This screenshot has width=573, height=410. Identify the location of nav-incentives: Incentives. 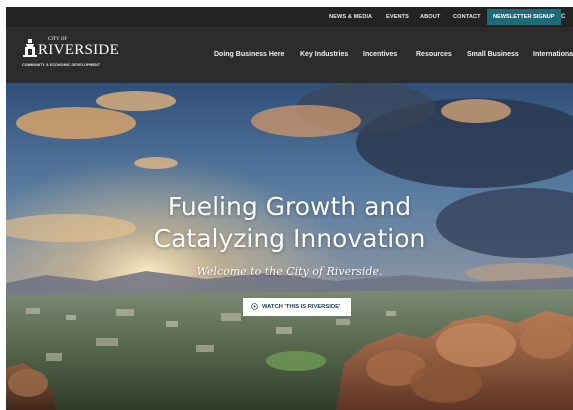
(380, 55).